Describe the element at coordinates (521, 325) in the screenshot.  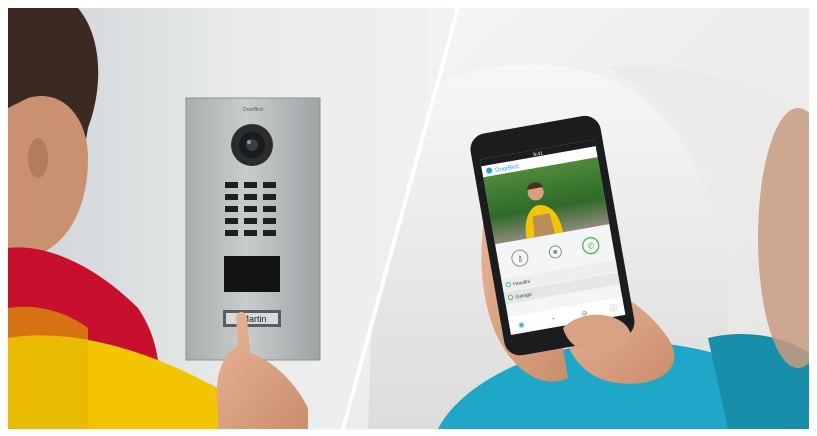
I see `wifi-tab-icon: ◉` at that location.